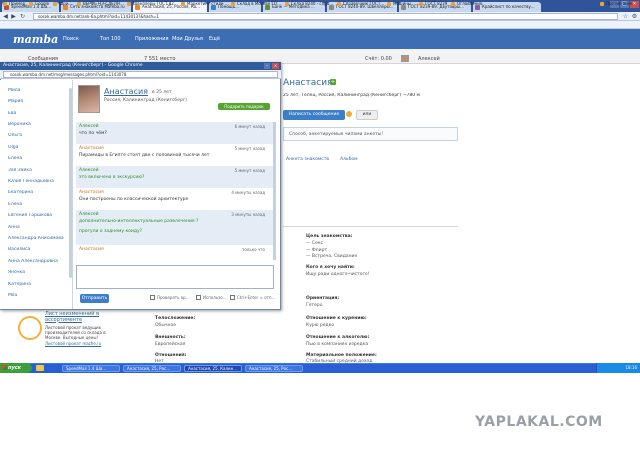 This screenshot has height=453, width=640. Describe the element at coordinates (370, 134) in the screenshot. I see `status-field: Способ, анкетируемые чипами анкеты!` at that location.